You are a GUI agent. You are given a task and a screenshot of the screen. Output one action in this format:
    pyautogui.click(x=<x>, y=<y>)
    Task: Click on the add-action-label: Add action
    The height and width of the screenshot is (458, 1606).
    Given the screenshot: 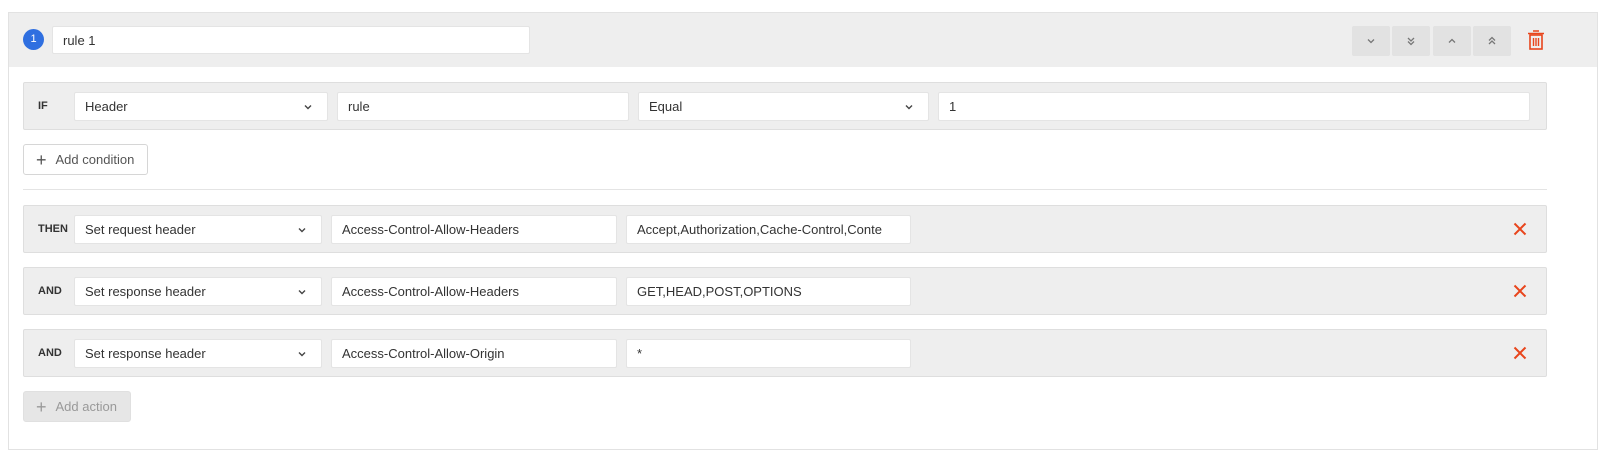 What is the action you would take?
    pyautogui.click(x=86, y=406)
    